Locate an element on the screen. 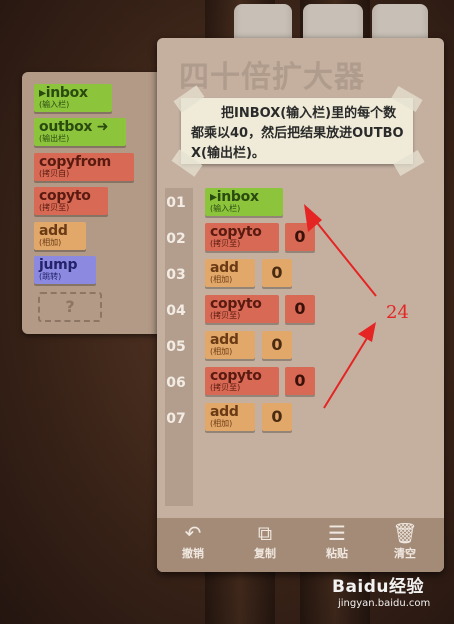  command-sublabel: (跳转) is located at coordinates (50, 276).